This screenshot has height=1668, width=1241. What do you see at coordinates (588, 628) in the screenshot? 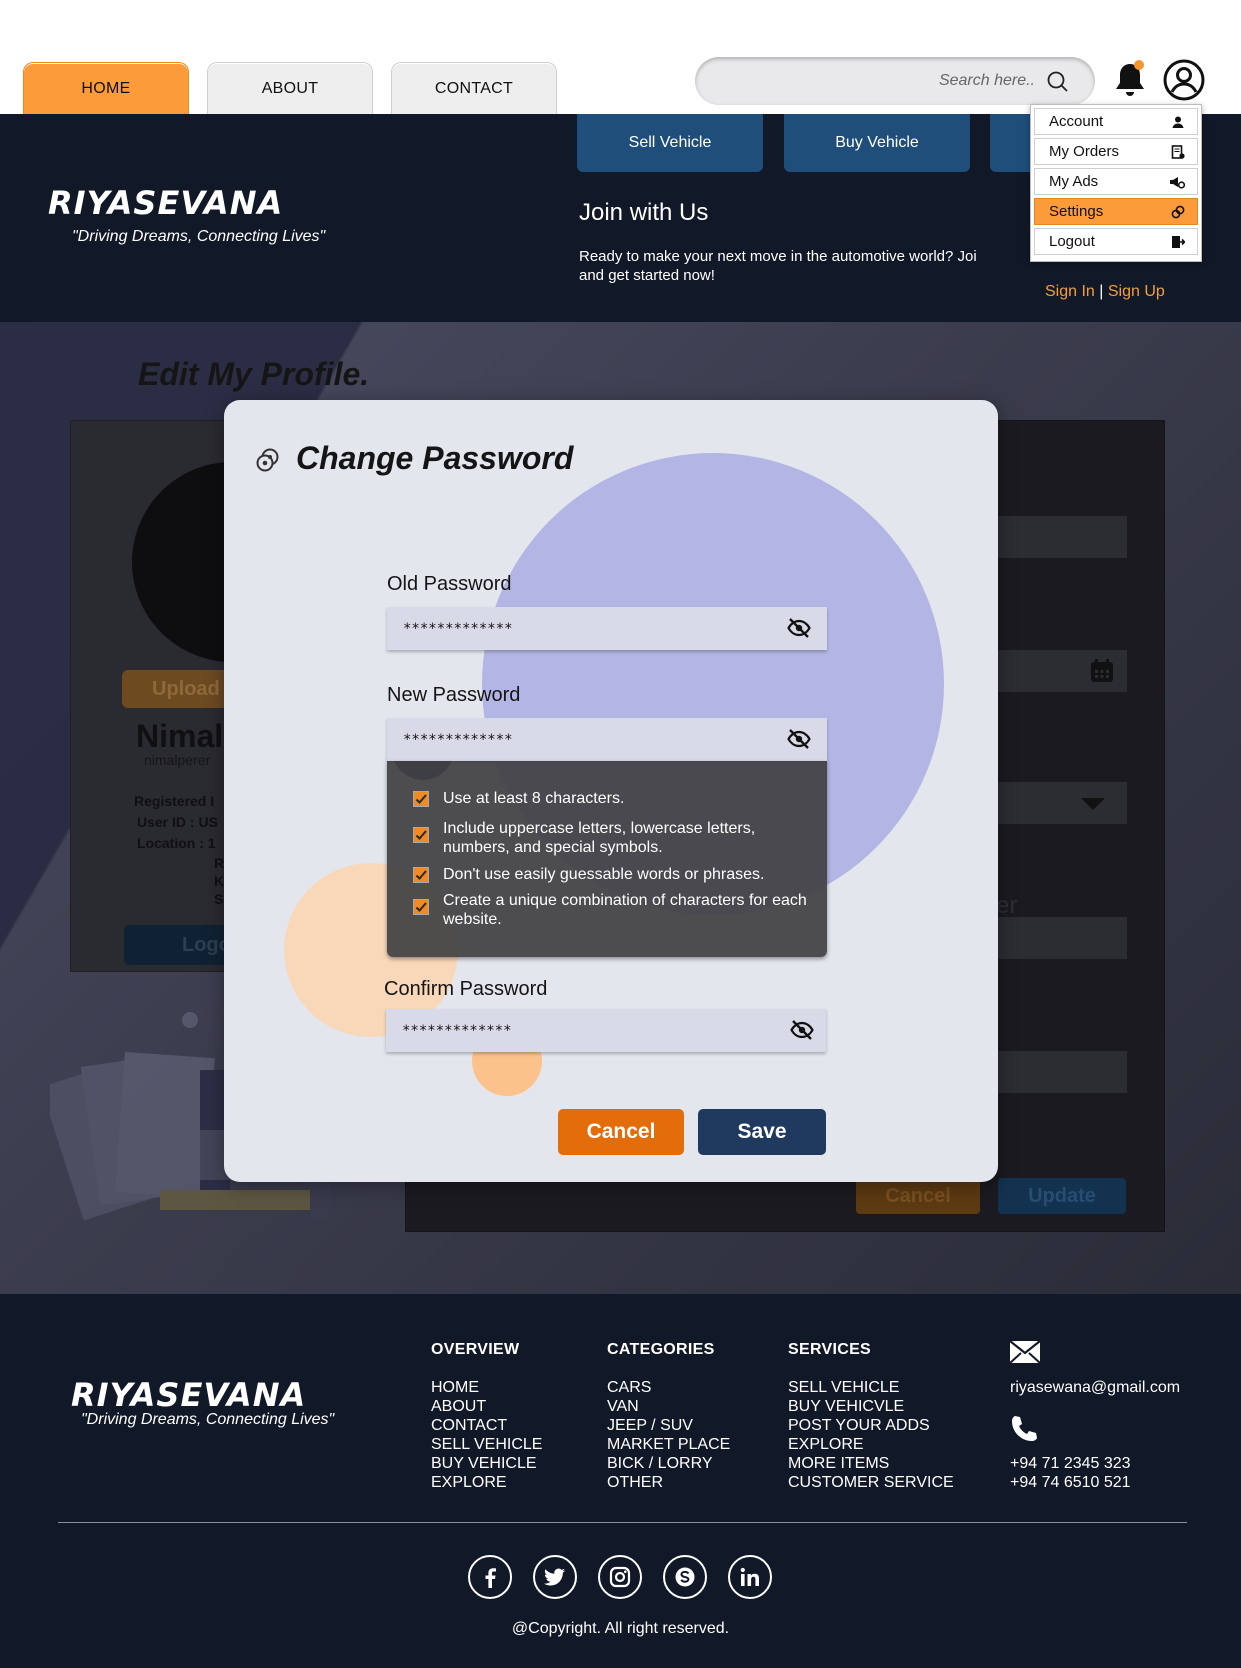
I see `old-password-input` at bounding box center [588, 628].